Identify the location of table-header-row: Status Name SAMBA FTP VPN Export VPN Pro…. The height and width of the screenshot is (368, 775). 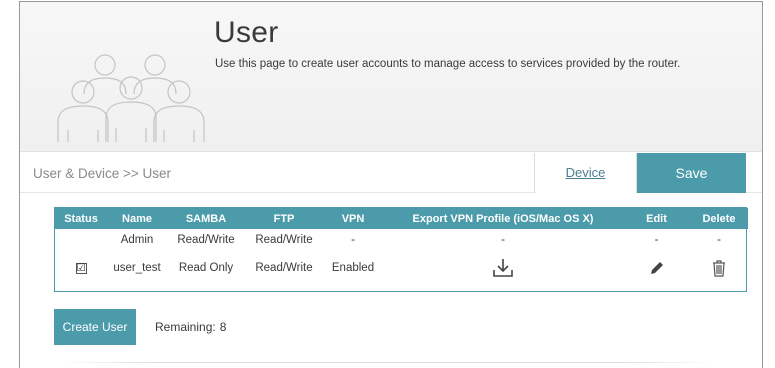
(401, 218).